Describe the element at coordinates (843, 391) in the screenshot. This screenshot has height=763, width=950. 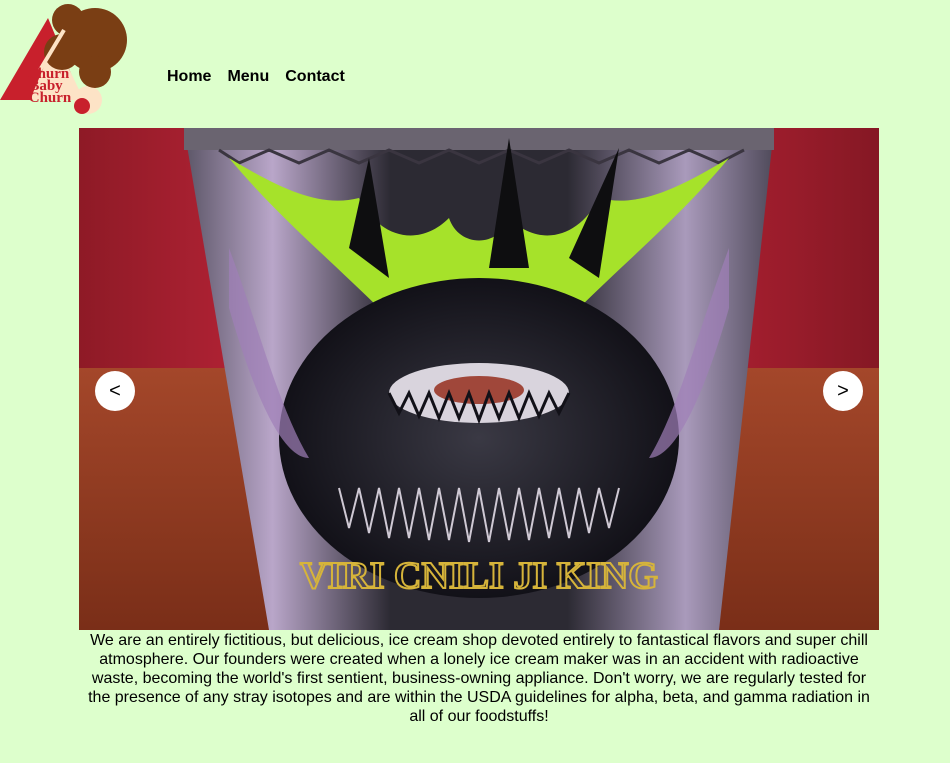
I see `carousel-next-button: >` at that location.